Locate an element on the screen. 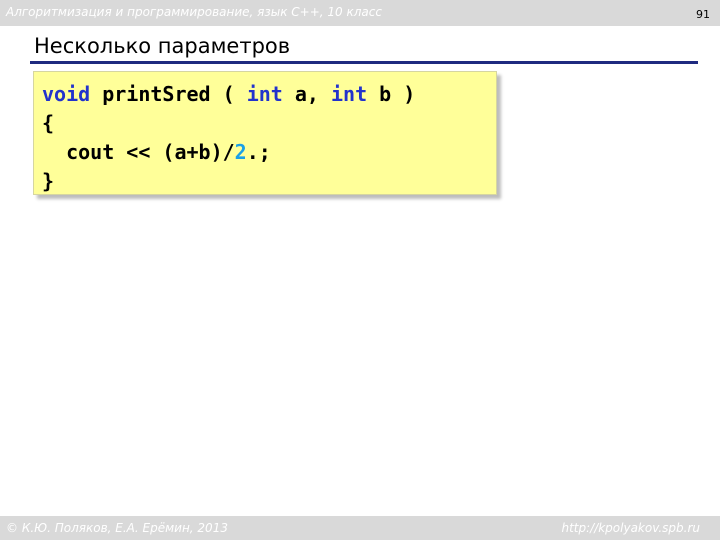 Image resolution: width=720 pixels, height=540 pixels. code-line-3: cout << (a+b)/2.; is located at coordinates (156, 152).